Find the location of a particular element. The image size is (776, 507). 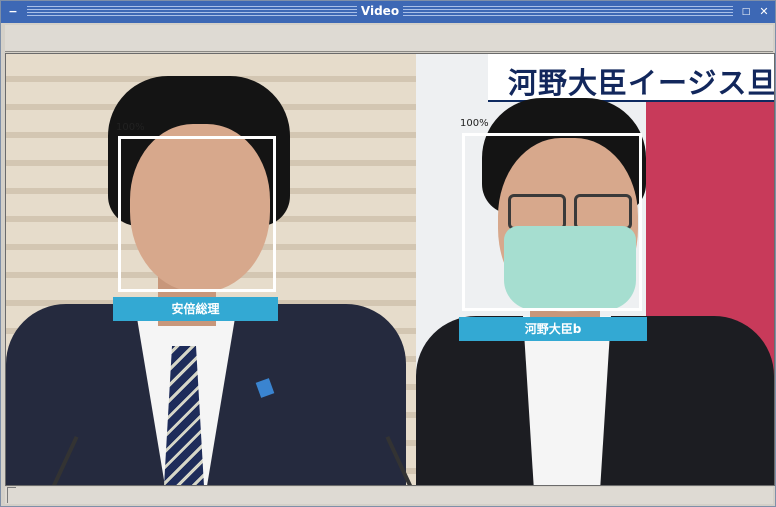

title-stripes-left is located at coordinates (192, 12).